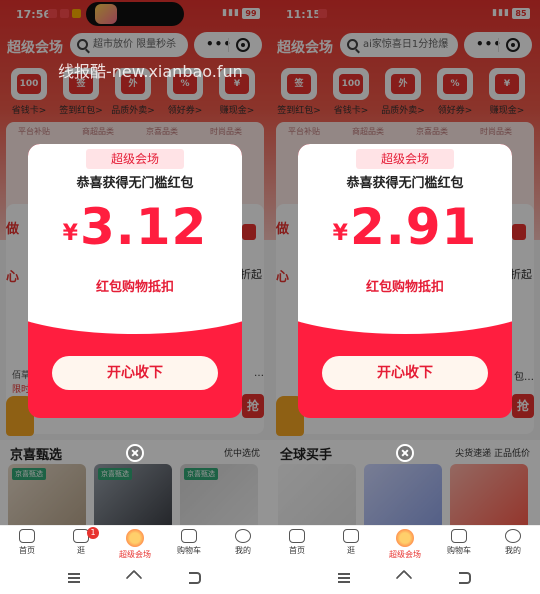 Image resolution: width=540 pixels, height=594 pixels. What do you see at coordinates (150, 71) in the screenshot?
I see `watermark: 线报酷-new.xianbao.fun` at bounding box center [150, 71].